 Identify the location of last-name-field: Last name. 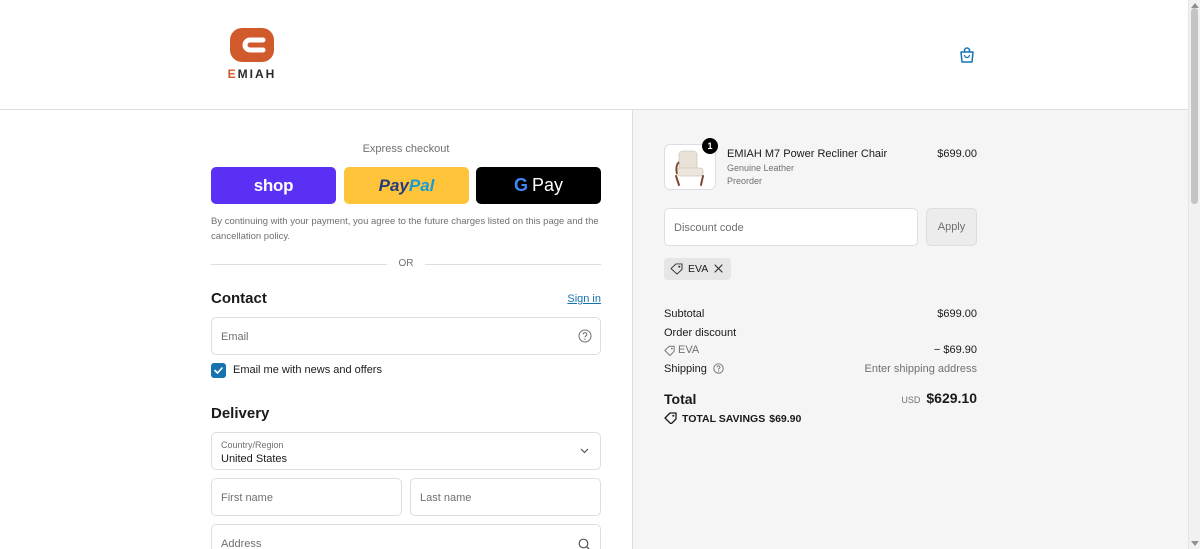
(505, 497).